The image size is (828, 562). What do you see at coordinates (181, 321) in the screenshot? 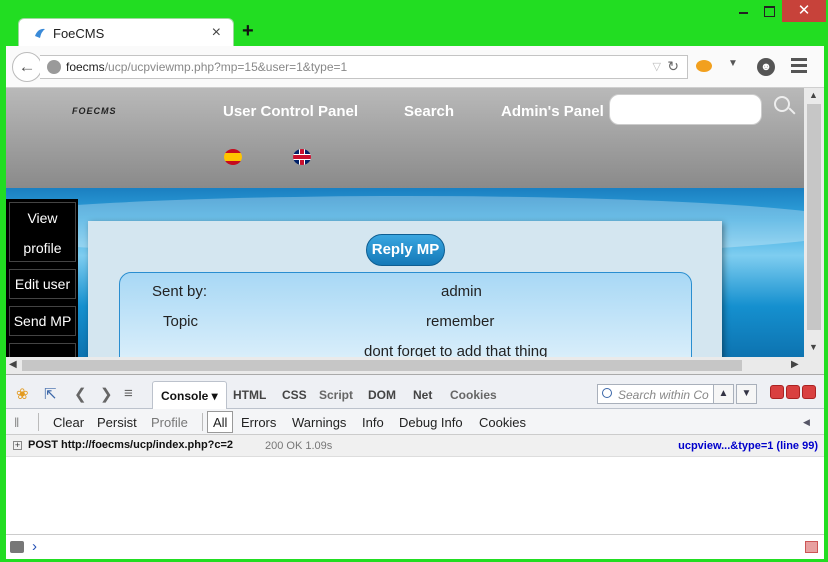
I see `topic-label: Topic` at bounding box center [181, 321].